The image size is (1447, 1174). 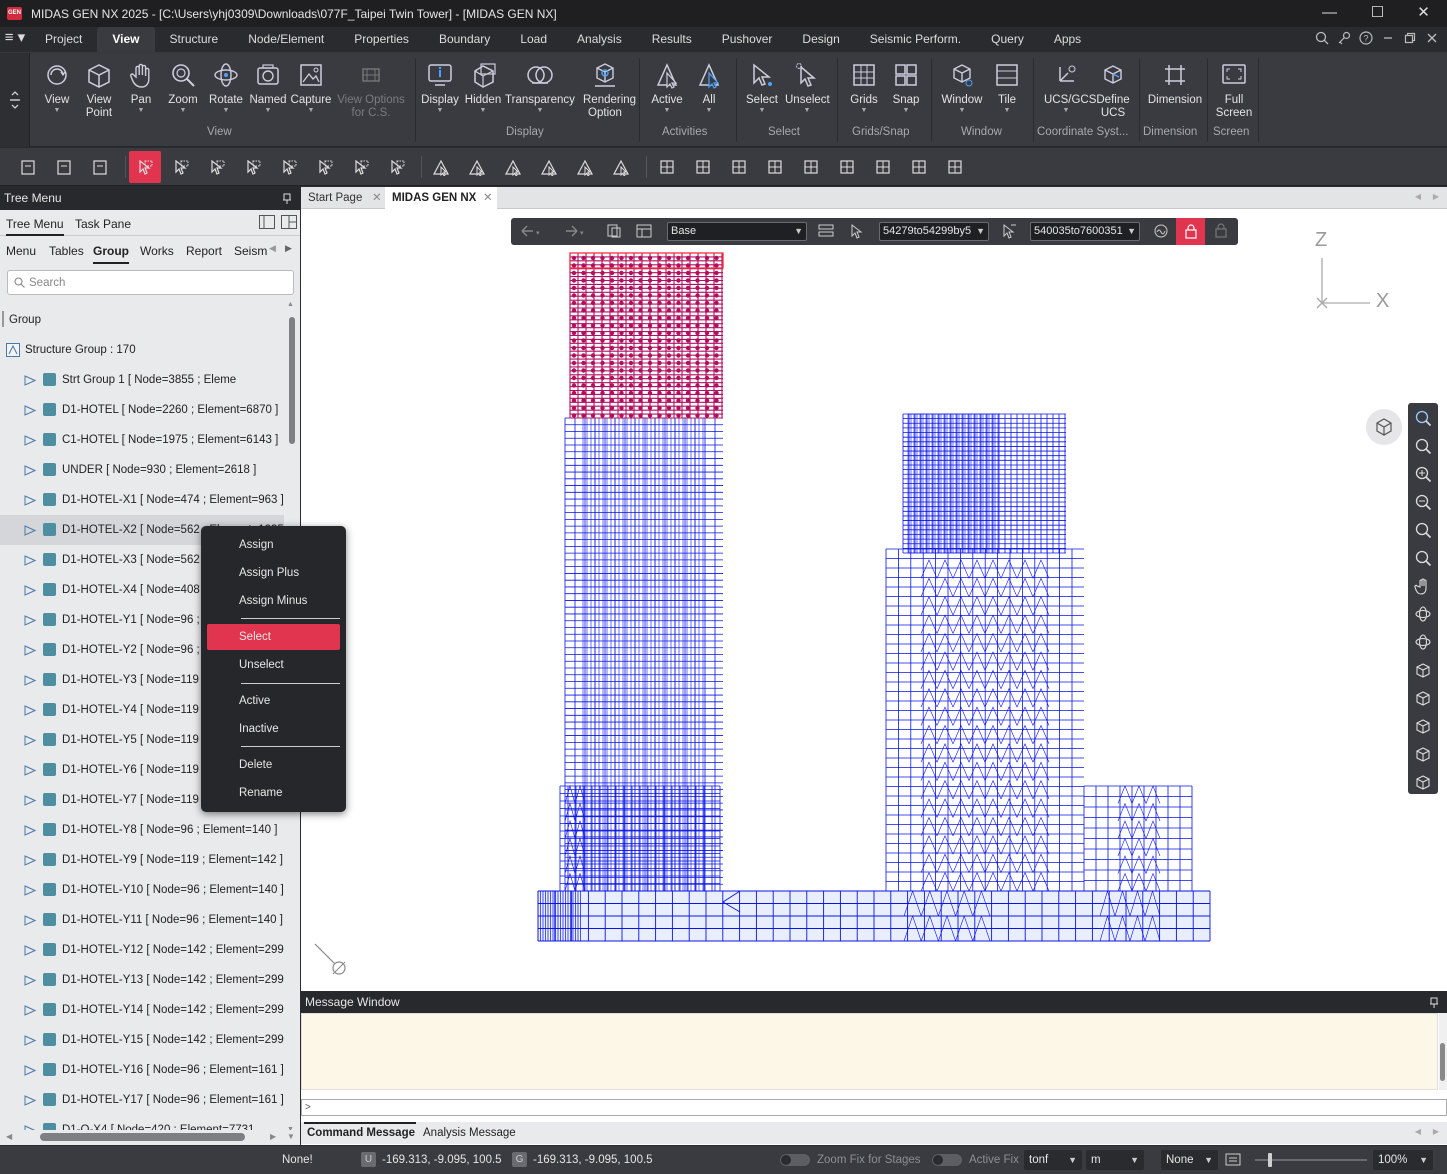 What do you see at coordinates (1189, 1160) in the screenshot?
I see `filter-select: None ▼` at bounding box center [1189, 1160].